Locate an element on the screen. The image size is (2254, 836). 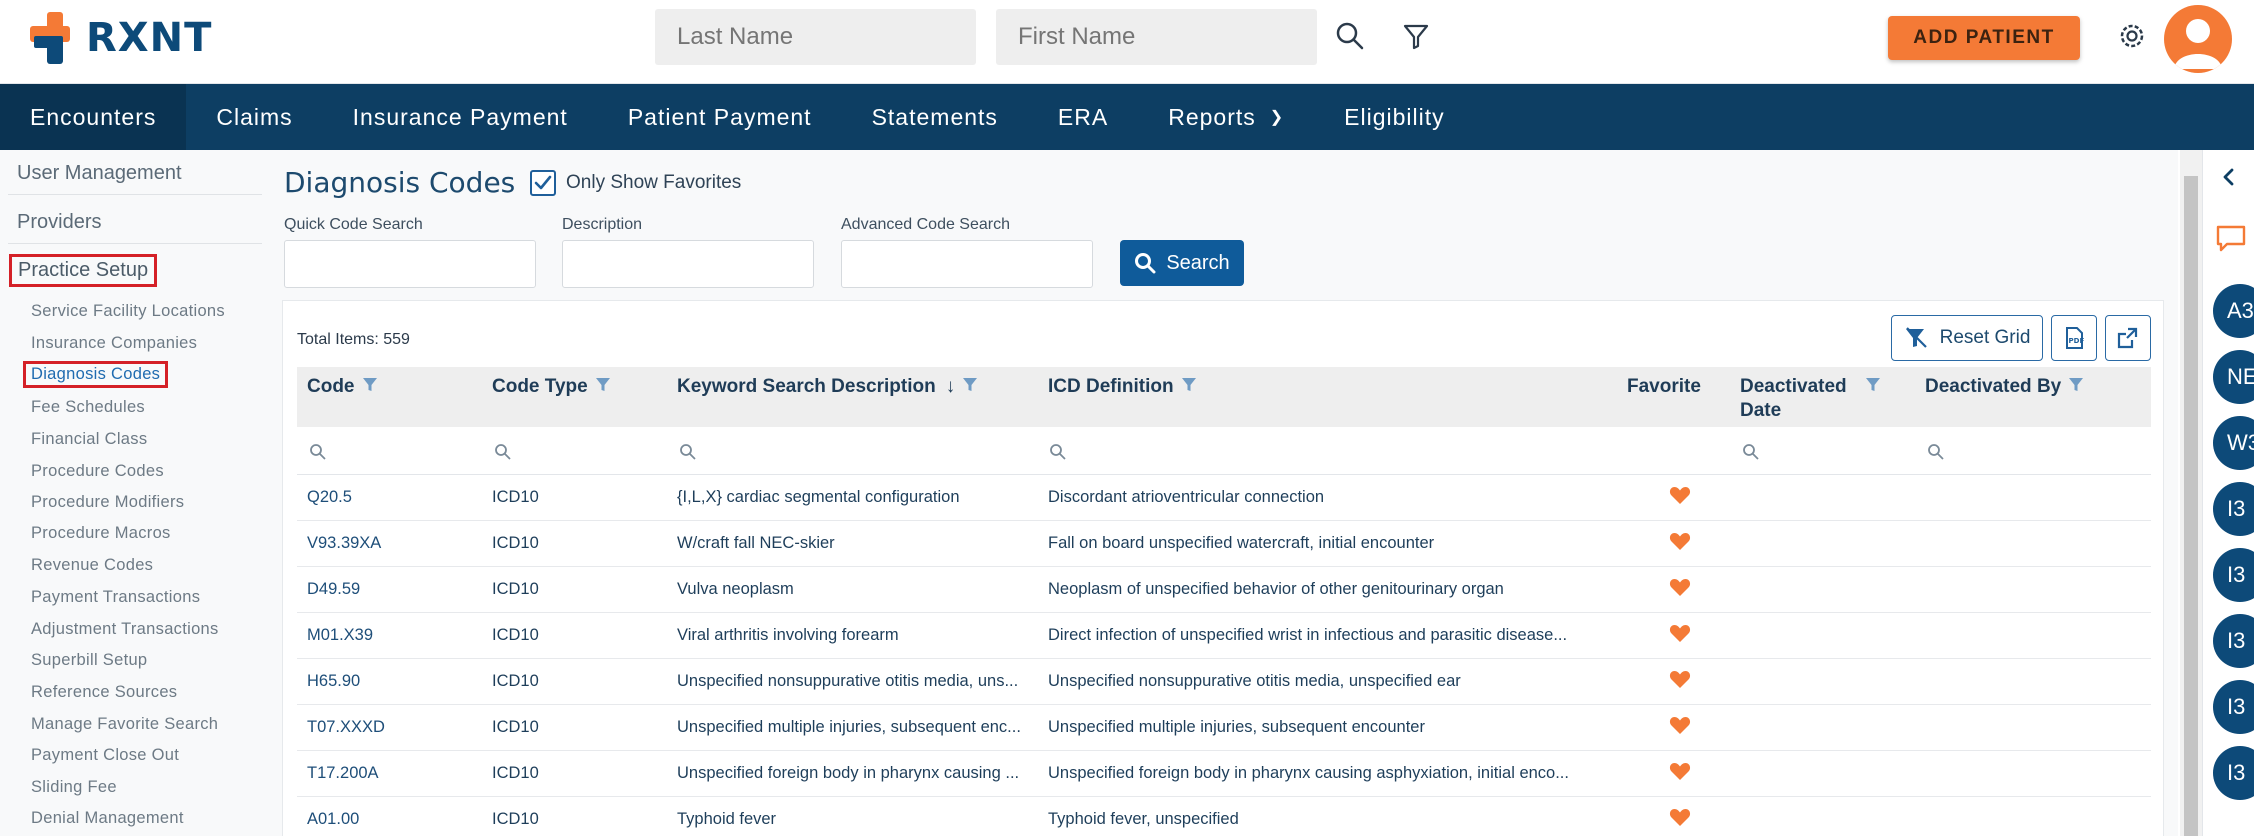
column-label: Deactivated Date is located at coordinates (1793, 398).